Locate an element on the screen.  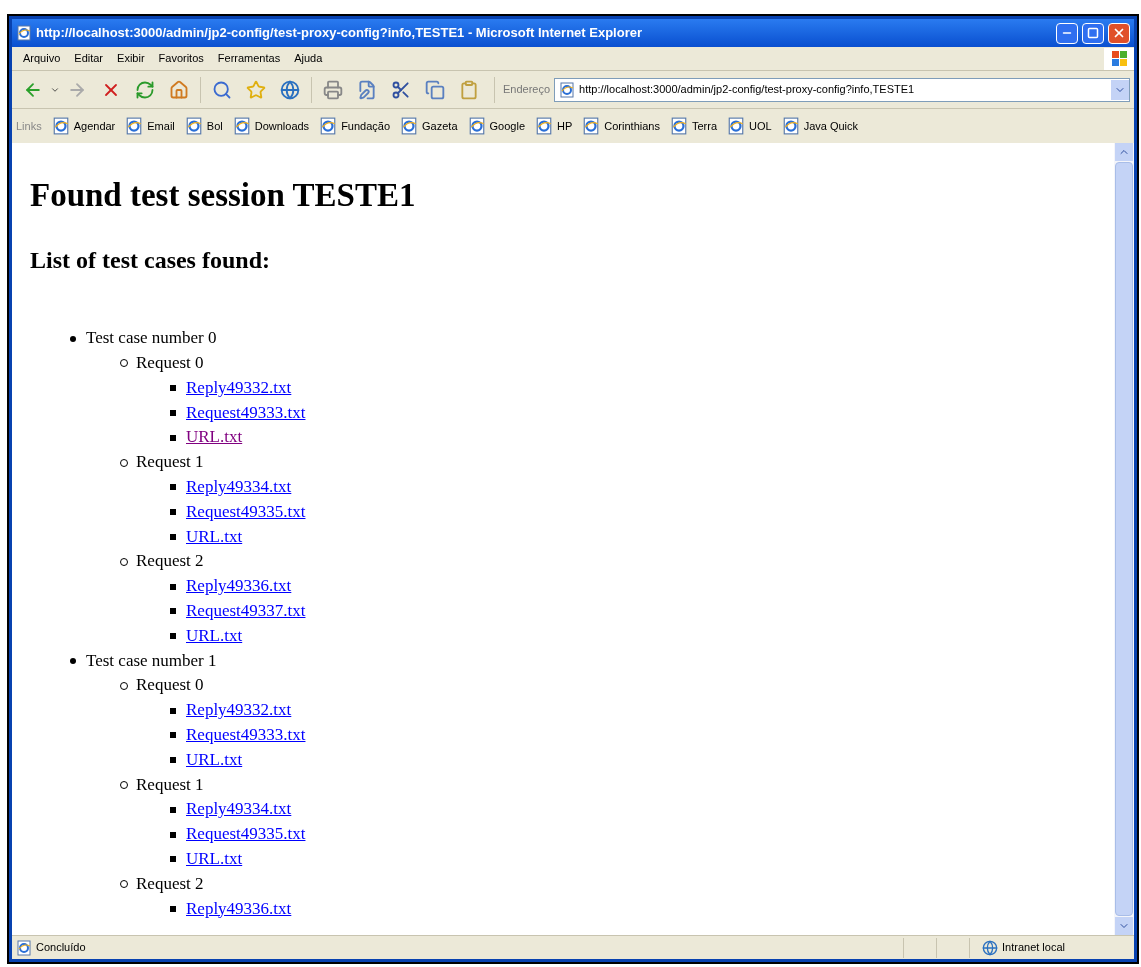
menu-item: Exibir is located at coordinates (131, 58).